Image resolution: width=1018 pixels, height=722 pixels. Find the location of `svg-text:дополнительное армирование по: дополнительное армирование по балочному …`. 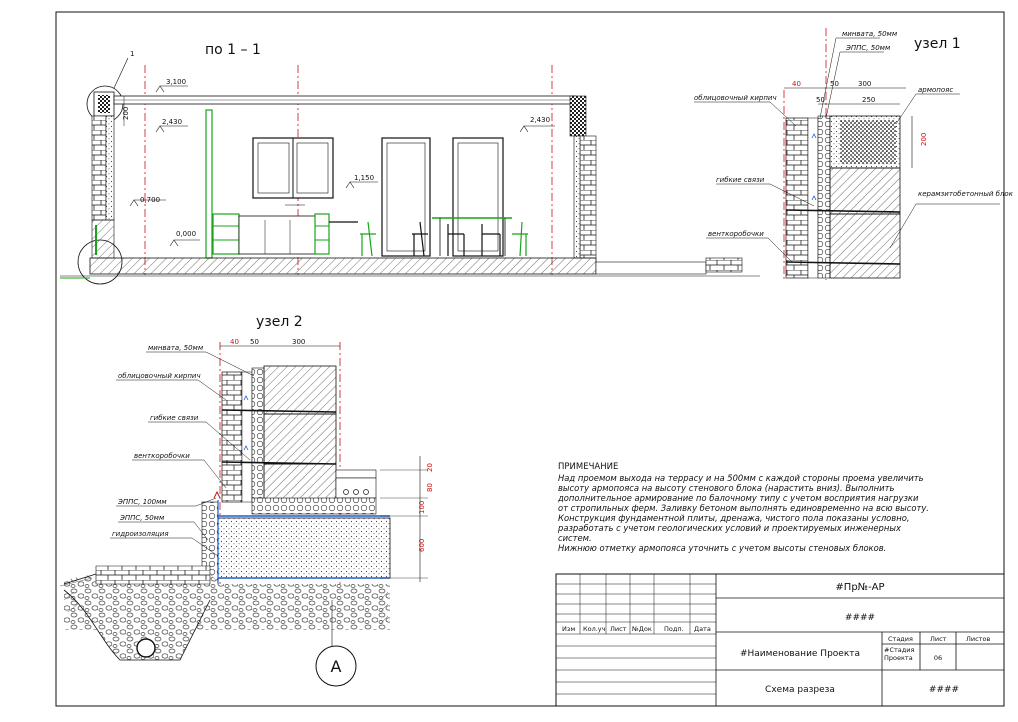

svg-text:дополнительное армирование по: дополнительное армирование по балочному … is located at coordinates (738, 498).